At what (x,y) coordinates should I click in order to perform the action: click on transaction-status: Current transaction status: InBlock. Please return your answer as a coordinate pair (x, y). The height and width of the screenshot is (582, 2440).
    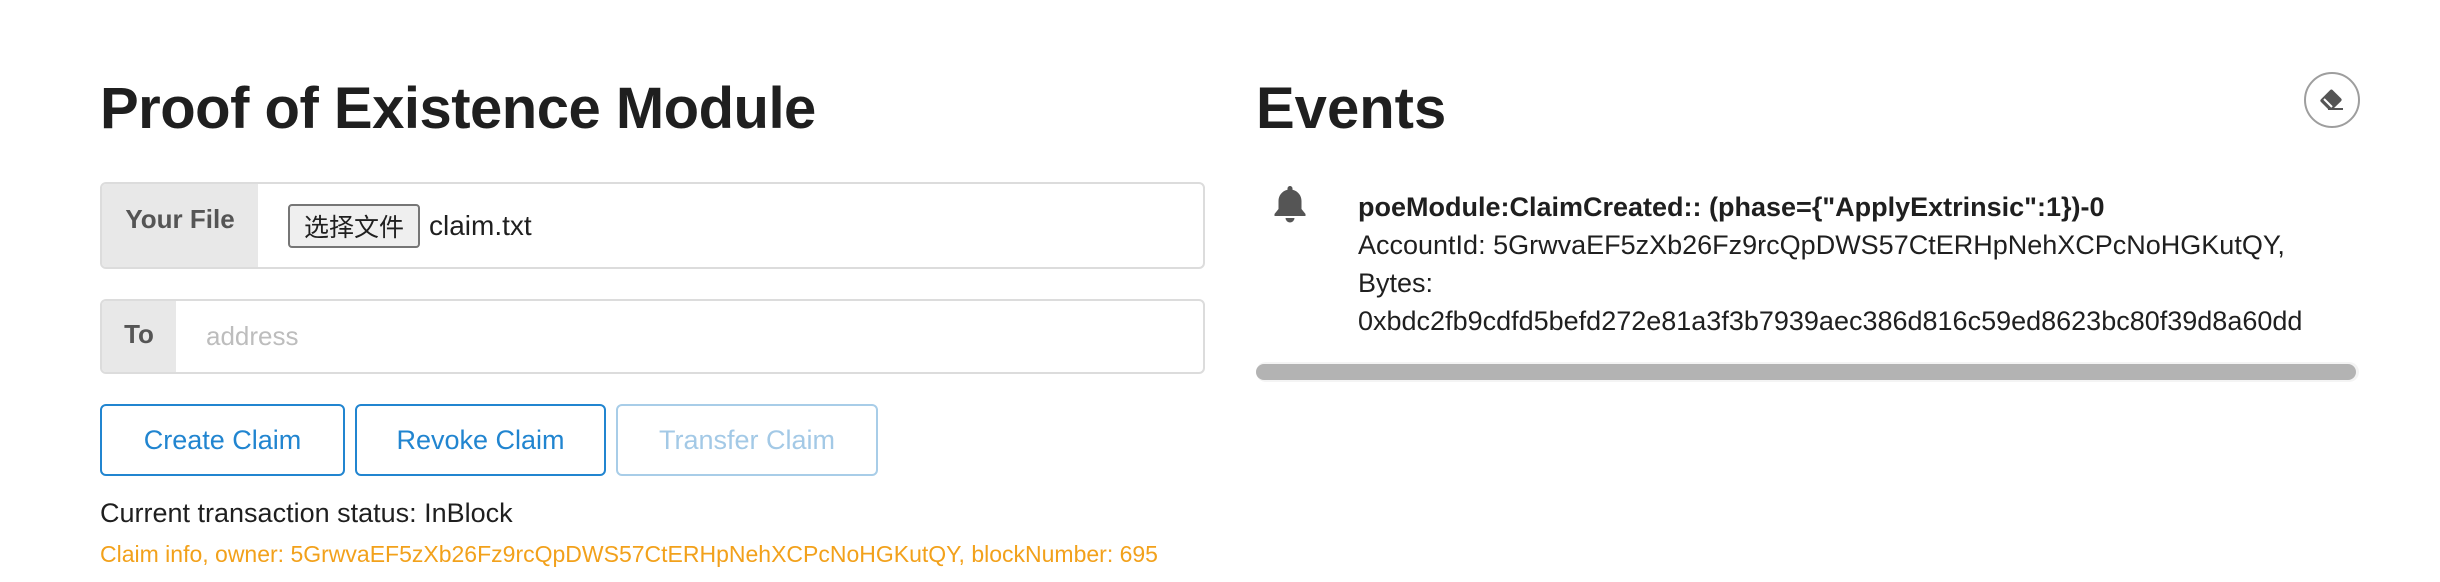
    Looking at the image, I should click on (306, 513).